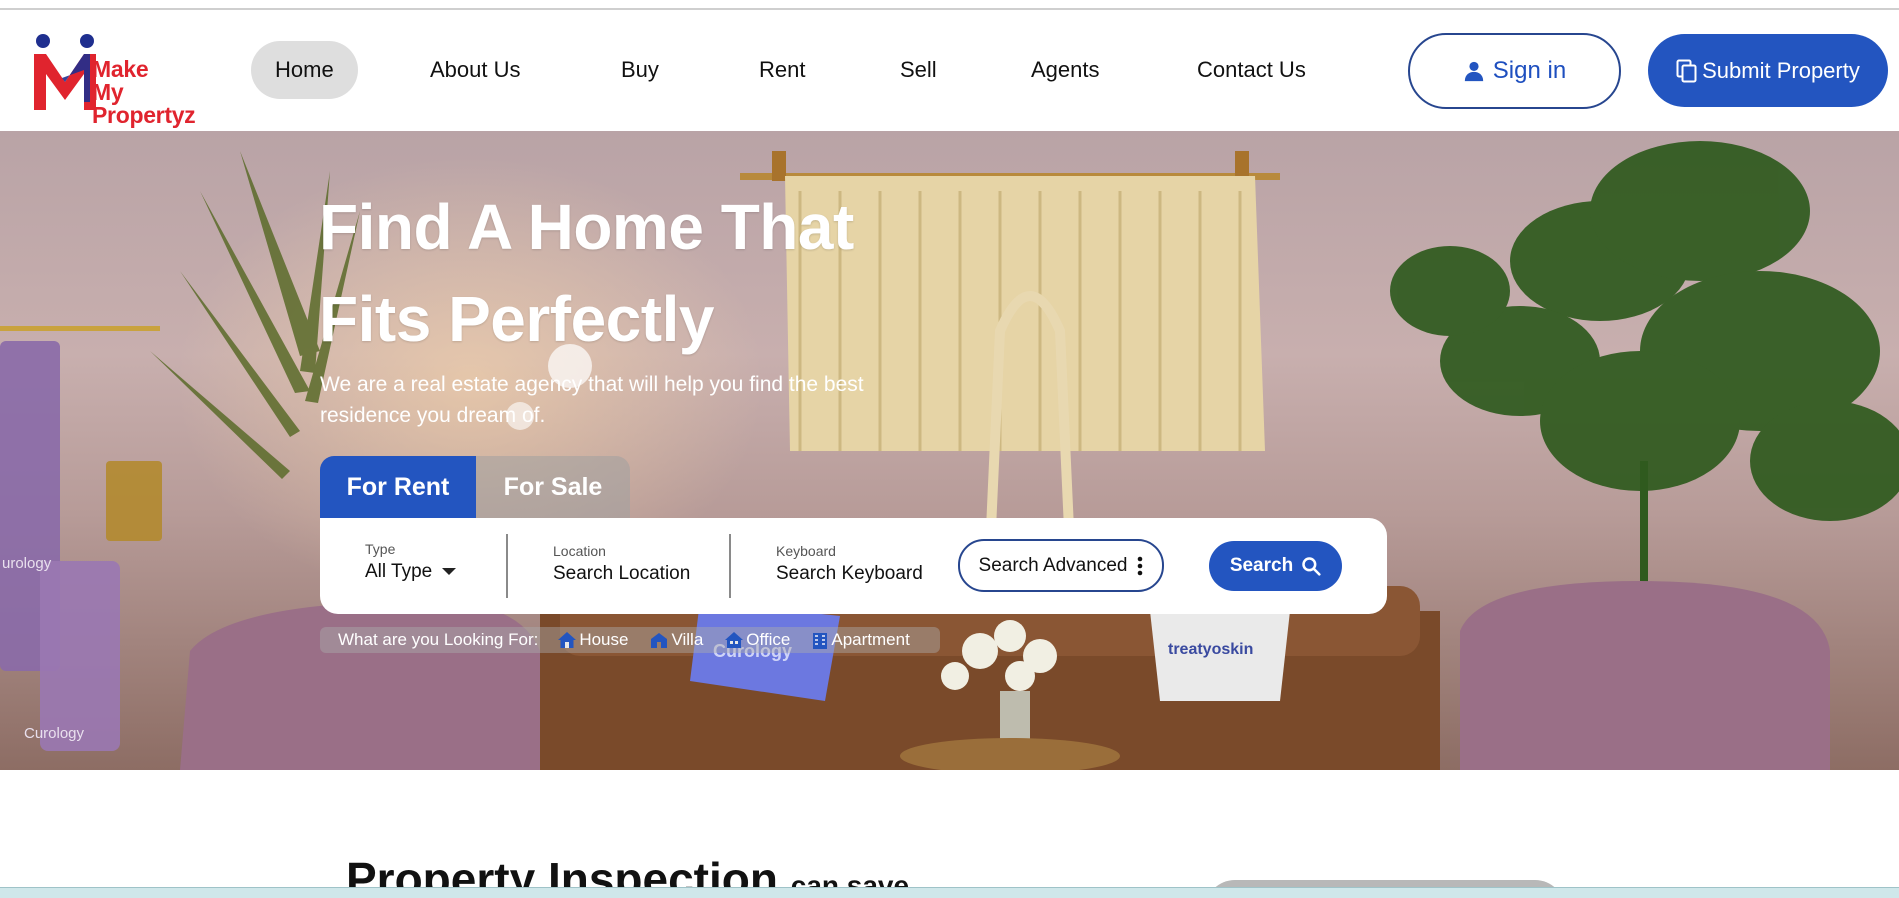  Describe the element at coordinates (1053, 565) in the screenshot. I see `search-advanced-label: Search Advanced` at that location.